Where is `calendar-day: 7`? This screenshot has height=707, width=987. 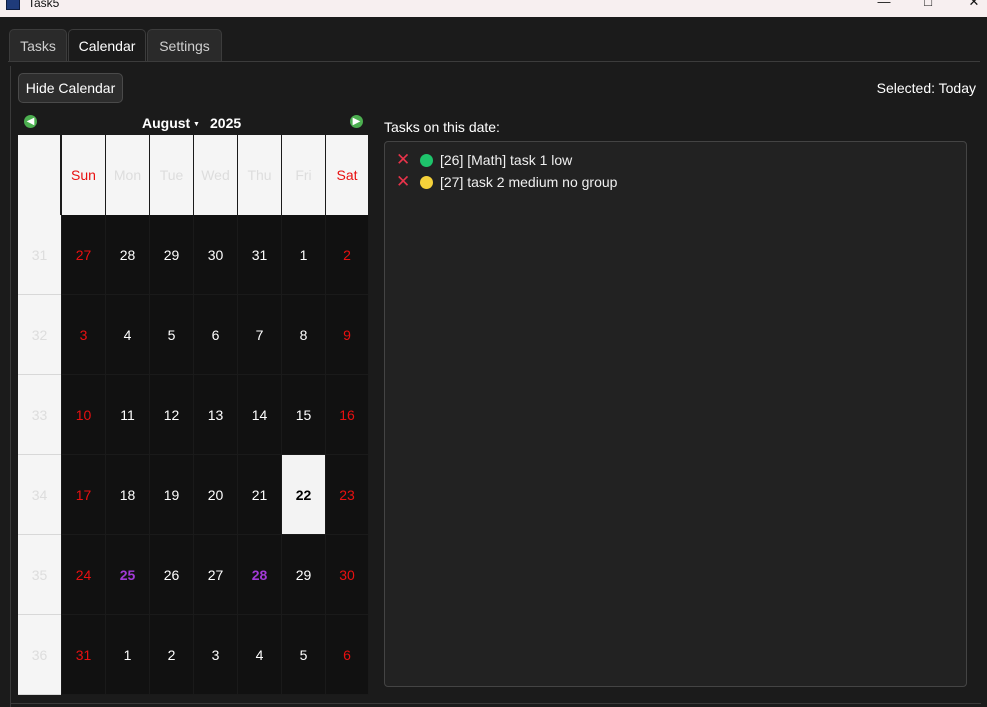 calendar-day: 7 is located at coordinates (260, 335).